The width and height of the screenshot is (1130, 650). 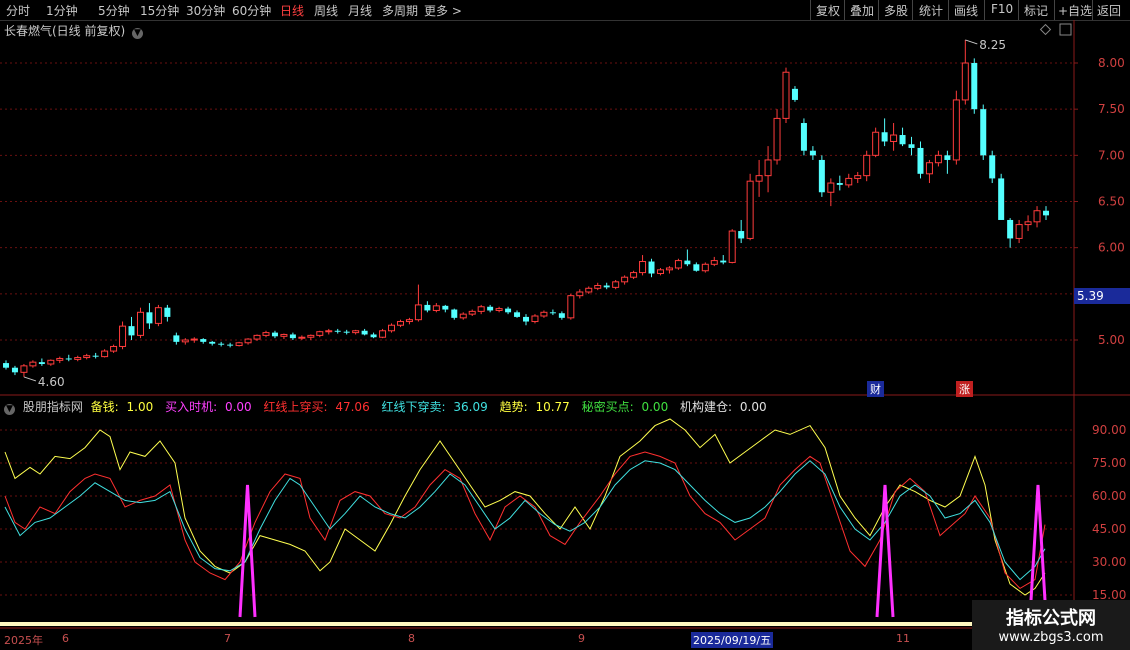 I want to click on date-month: 9, so click(x=581, y=638).